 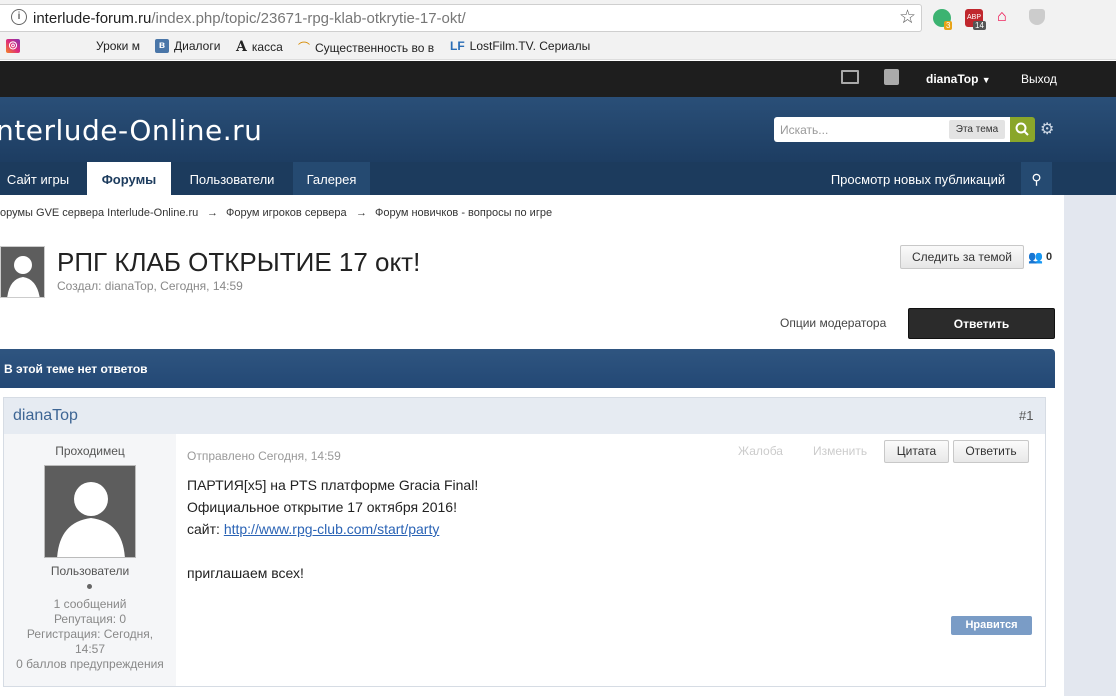 I want to click on bookmark-item: в Диалоги, so click(x=187, y=46).